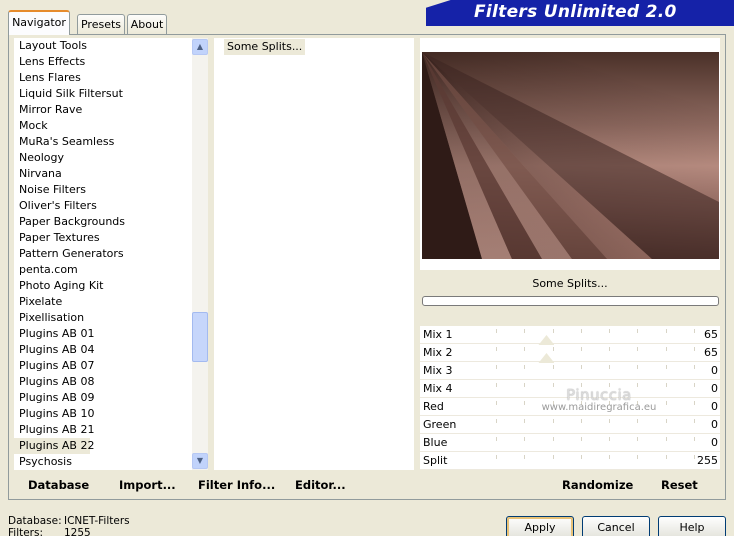 Image resolution: width=734 pixels, height=536 pixels. What do you see at coordinates (103, 430) in the screenshot?
I see `category-item: Plugins AB 21` at bounding box center [103, 430].